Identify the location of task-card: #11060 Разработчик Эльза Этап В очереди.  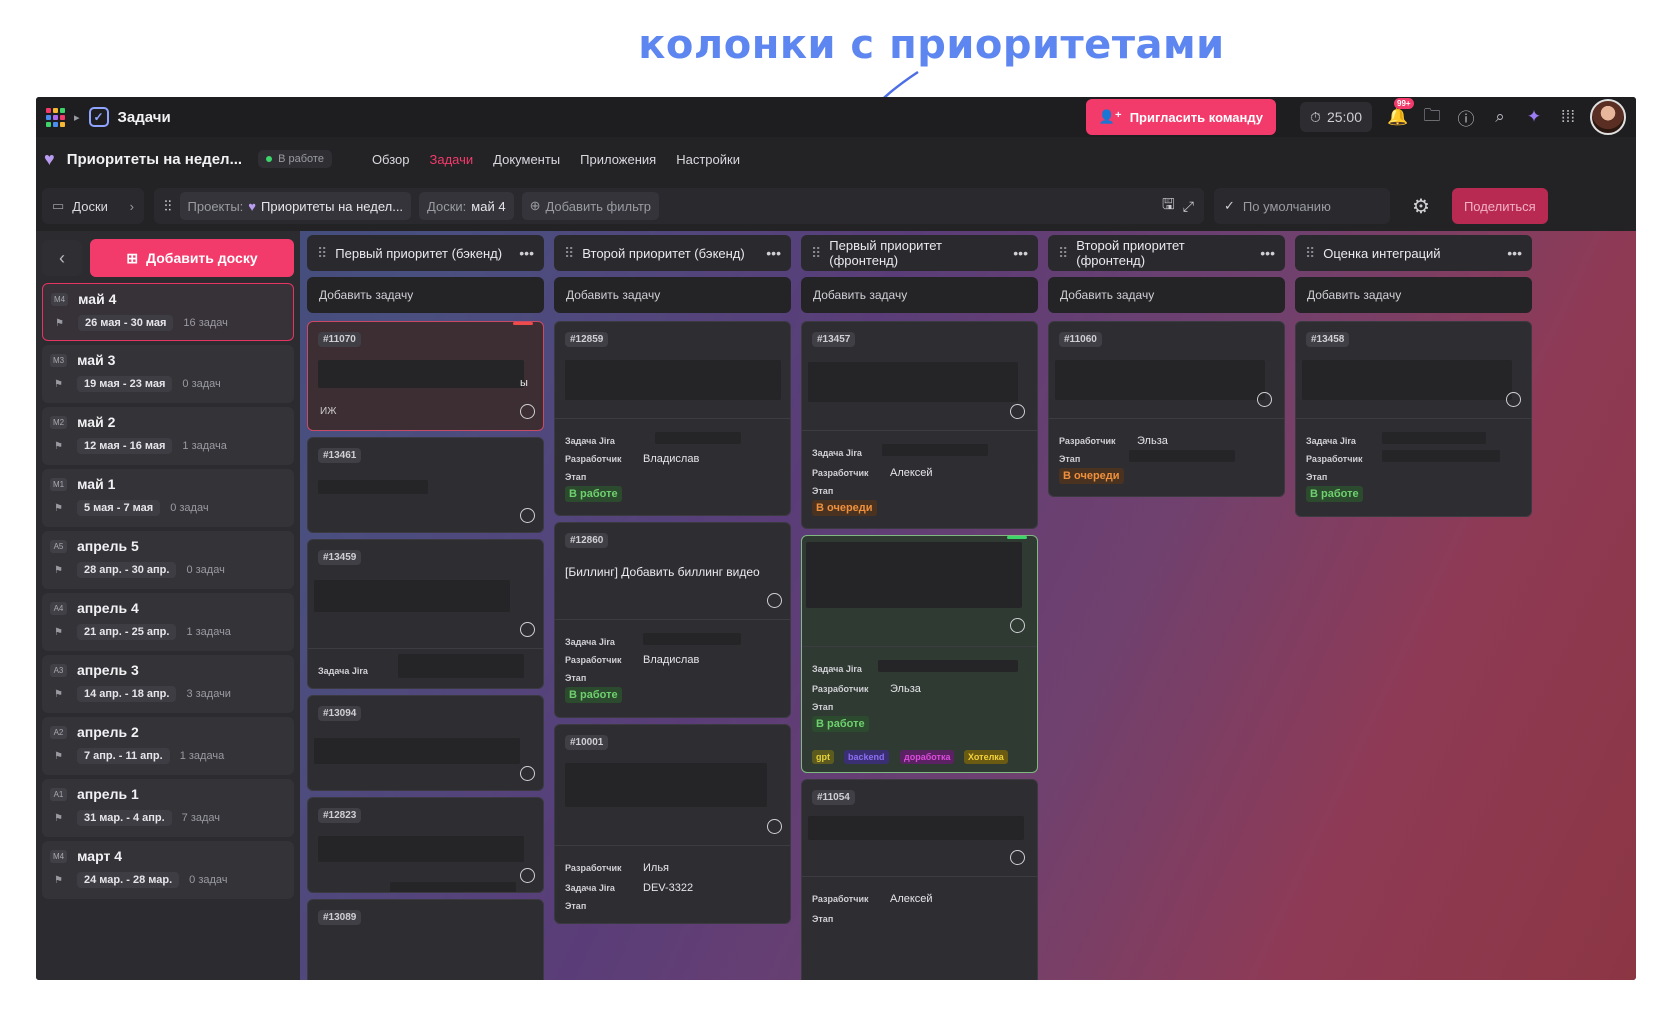
(1166, 409).